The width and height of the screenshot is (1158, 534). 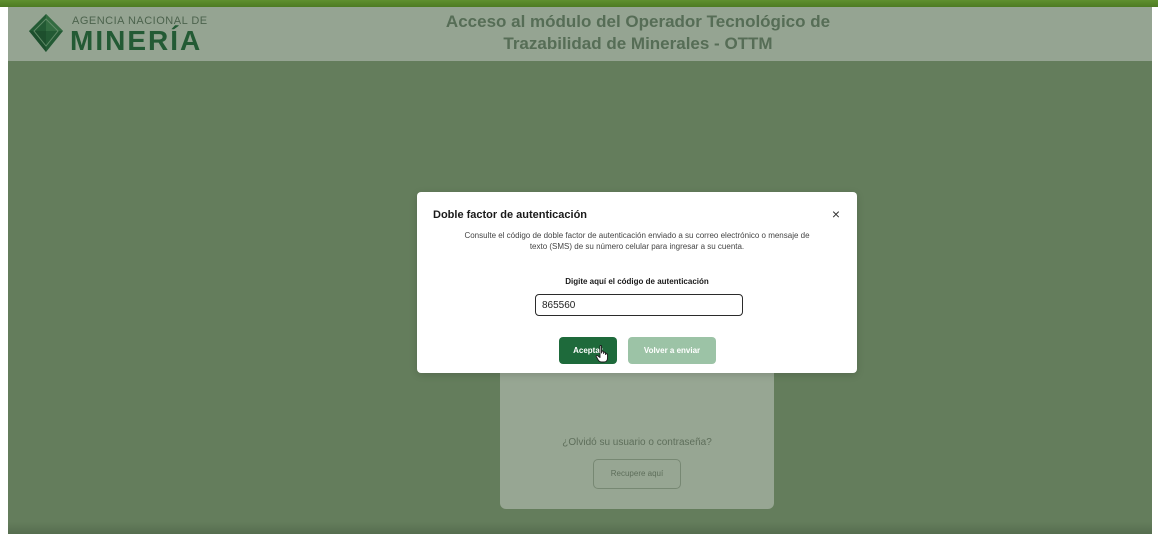 I want to click on modal-title: Doble factor de autenticación, so click(x=510, y=215).